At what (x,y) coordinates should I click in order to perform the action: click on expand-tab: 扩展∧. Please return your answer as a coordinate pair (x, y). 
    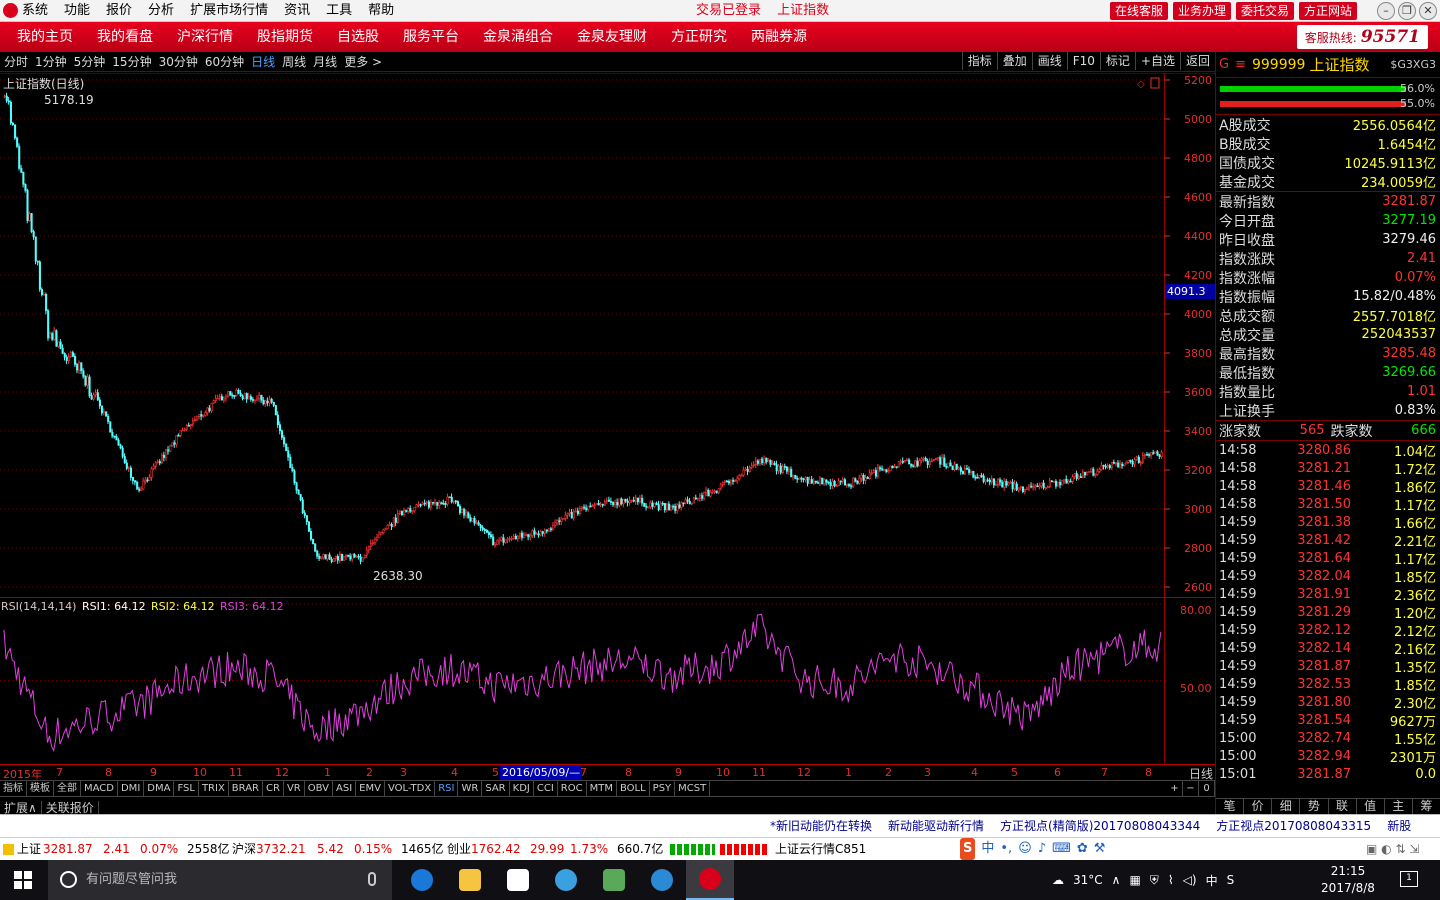
    Looking at the image, I should click on (23, 808).